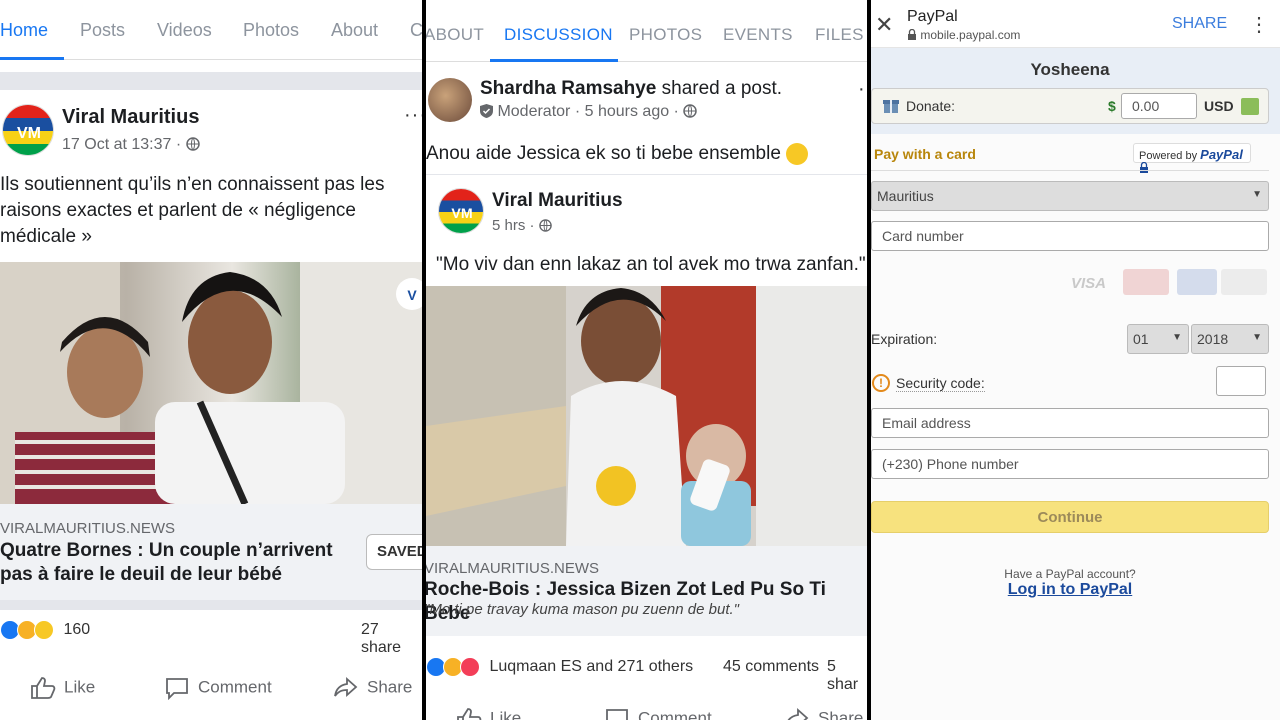 The width and height of the screenshot is (1280, 720). I want to click on amount-input: 0.00, so click(1159, 106).